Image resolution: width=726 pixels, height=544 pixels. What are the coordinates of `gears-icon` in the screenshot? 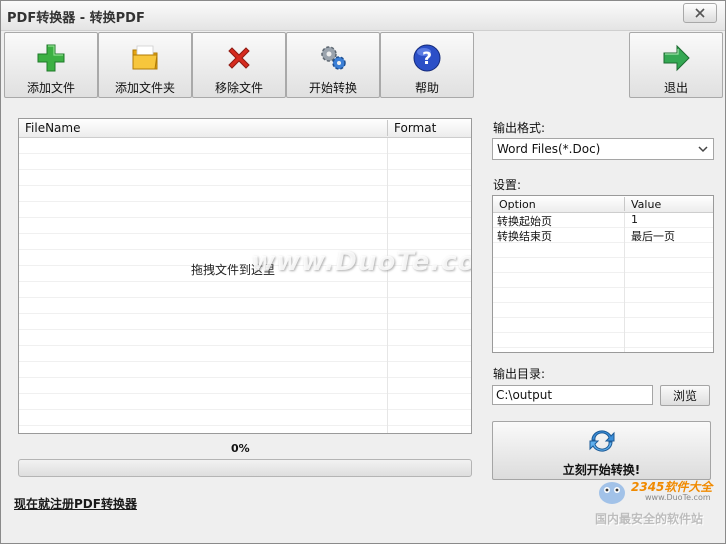 It's located at (333, 58).